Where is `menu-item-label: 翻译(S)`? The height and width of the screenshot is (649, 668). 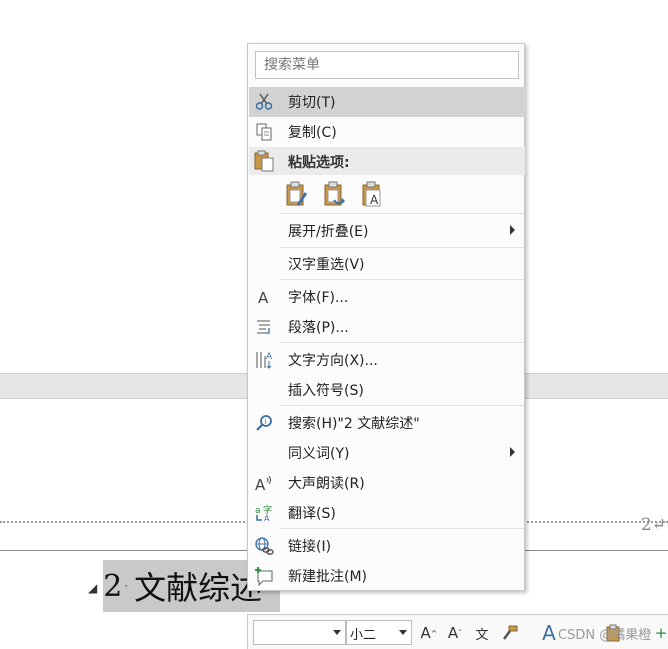 menu-item-label: 翻译(S) is located at coordinates (312, 514).